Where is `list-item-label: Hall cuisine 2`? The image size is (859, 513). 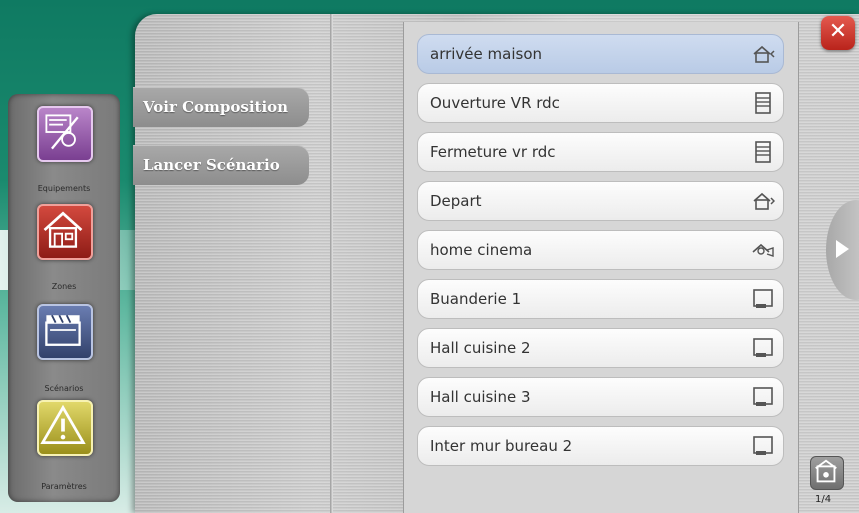 list-item-label: Hall cuisine 2 is located at coordinates (480, 348).